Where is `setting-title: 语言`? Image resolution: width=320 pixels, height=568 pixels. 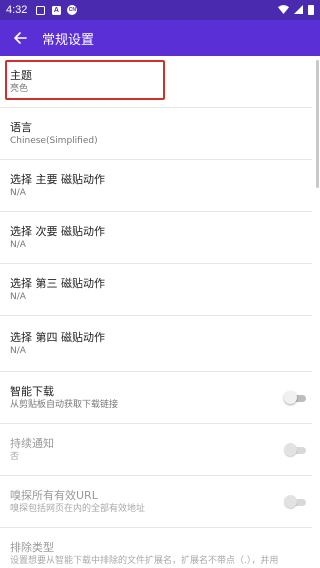 setting-title: 语言 is located at coordinates (21, 127).